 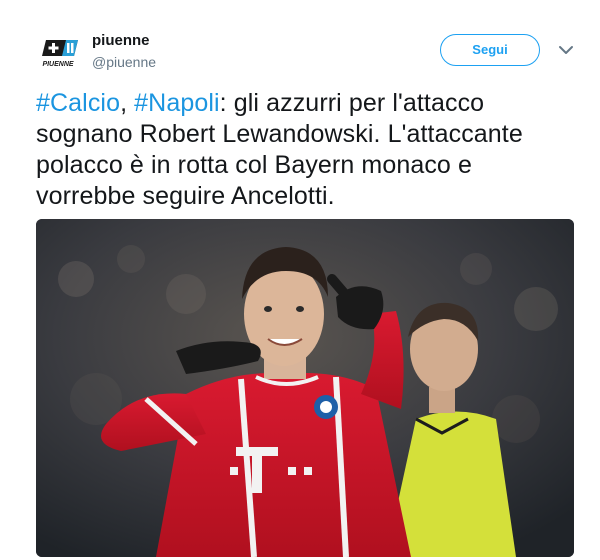 I want to click on display-name: piuenne, so click(x=124, y=41).